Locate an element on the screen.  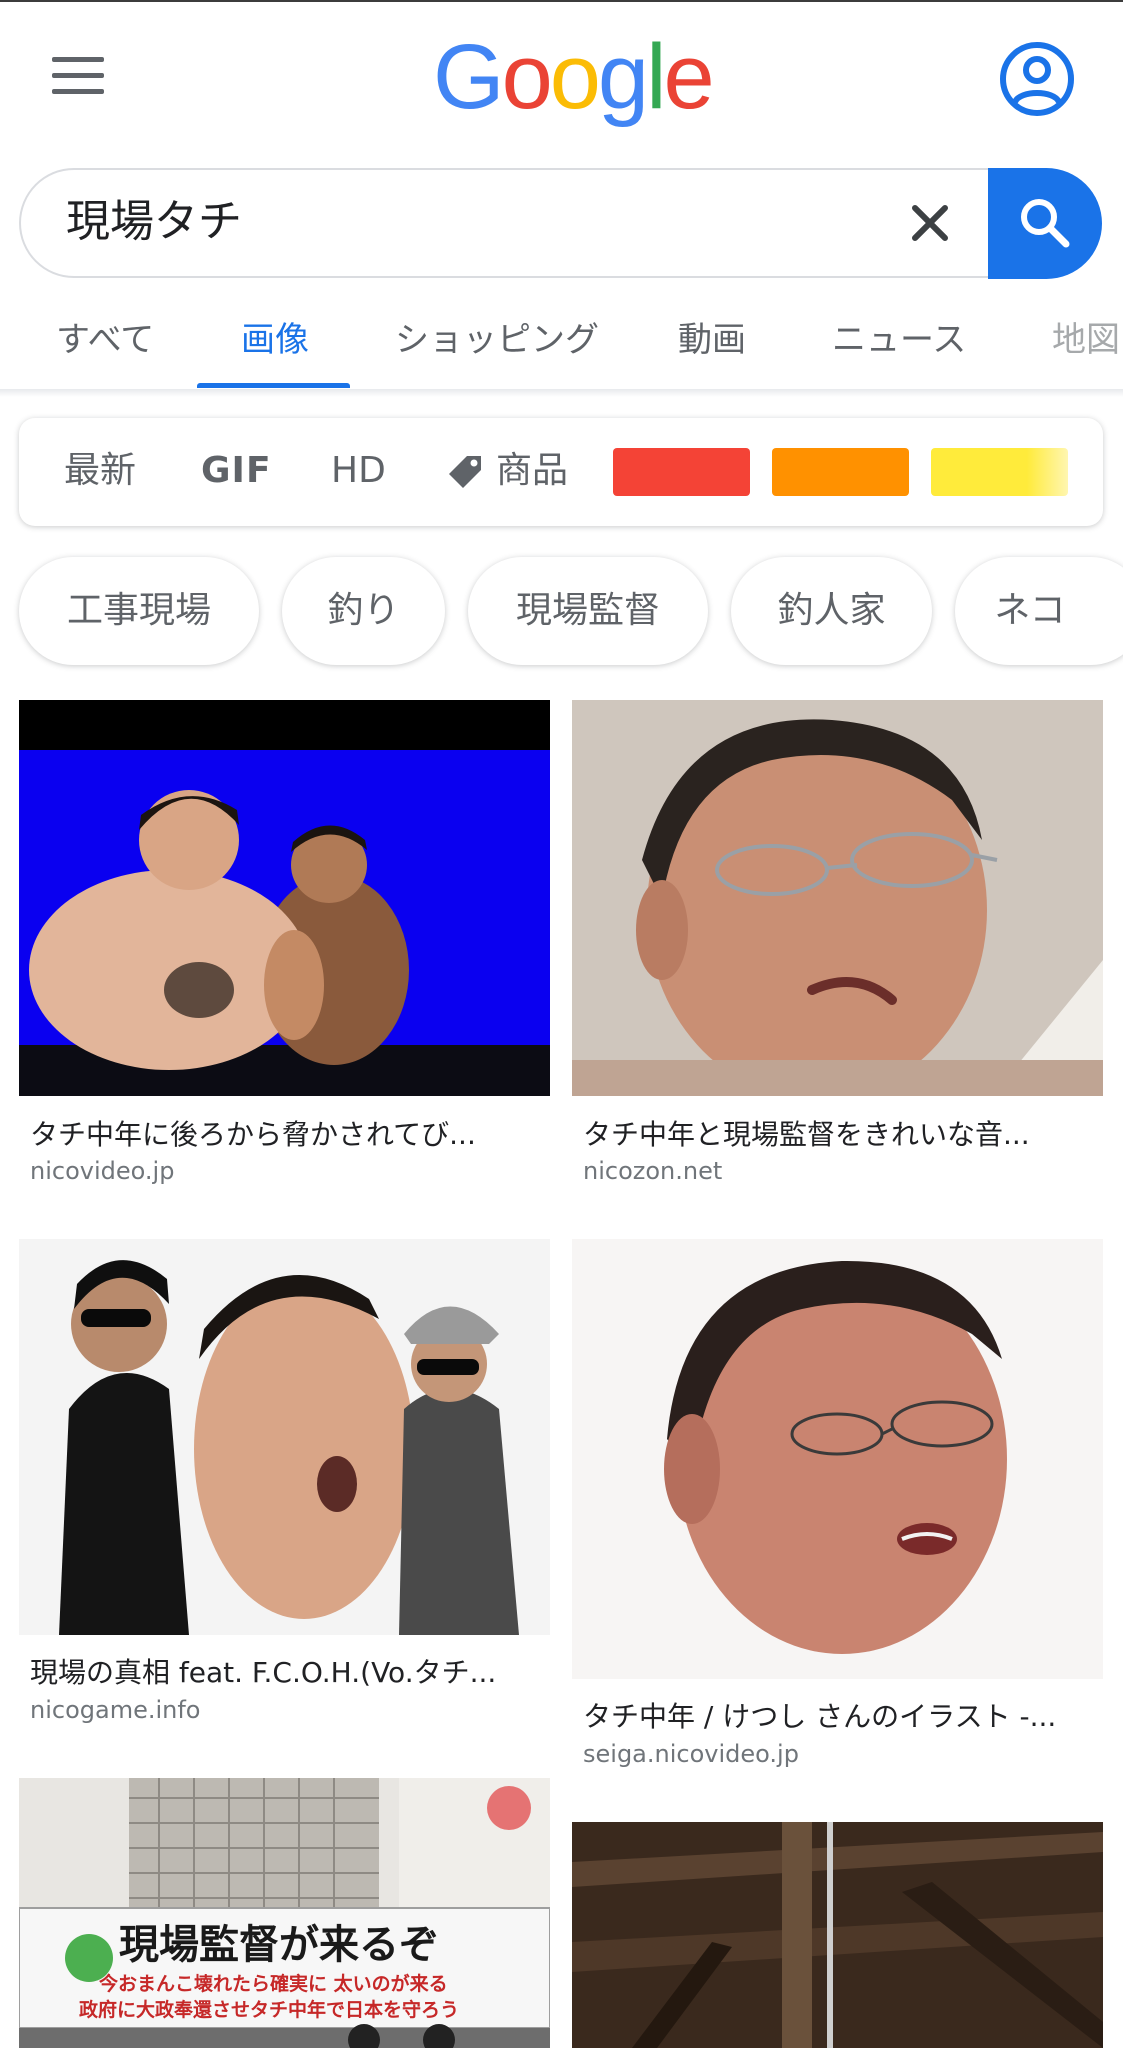
color-swatch-yellow is located at coordinates (999, 472).